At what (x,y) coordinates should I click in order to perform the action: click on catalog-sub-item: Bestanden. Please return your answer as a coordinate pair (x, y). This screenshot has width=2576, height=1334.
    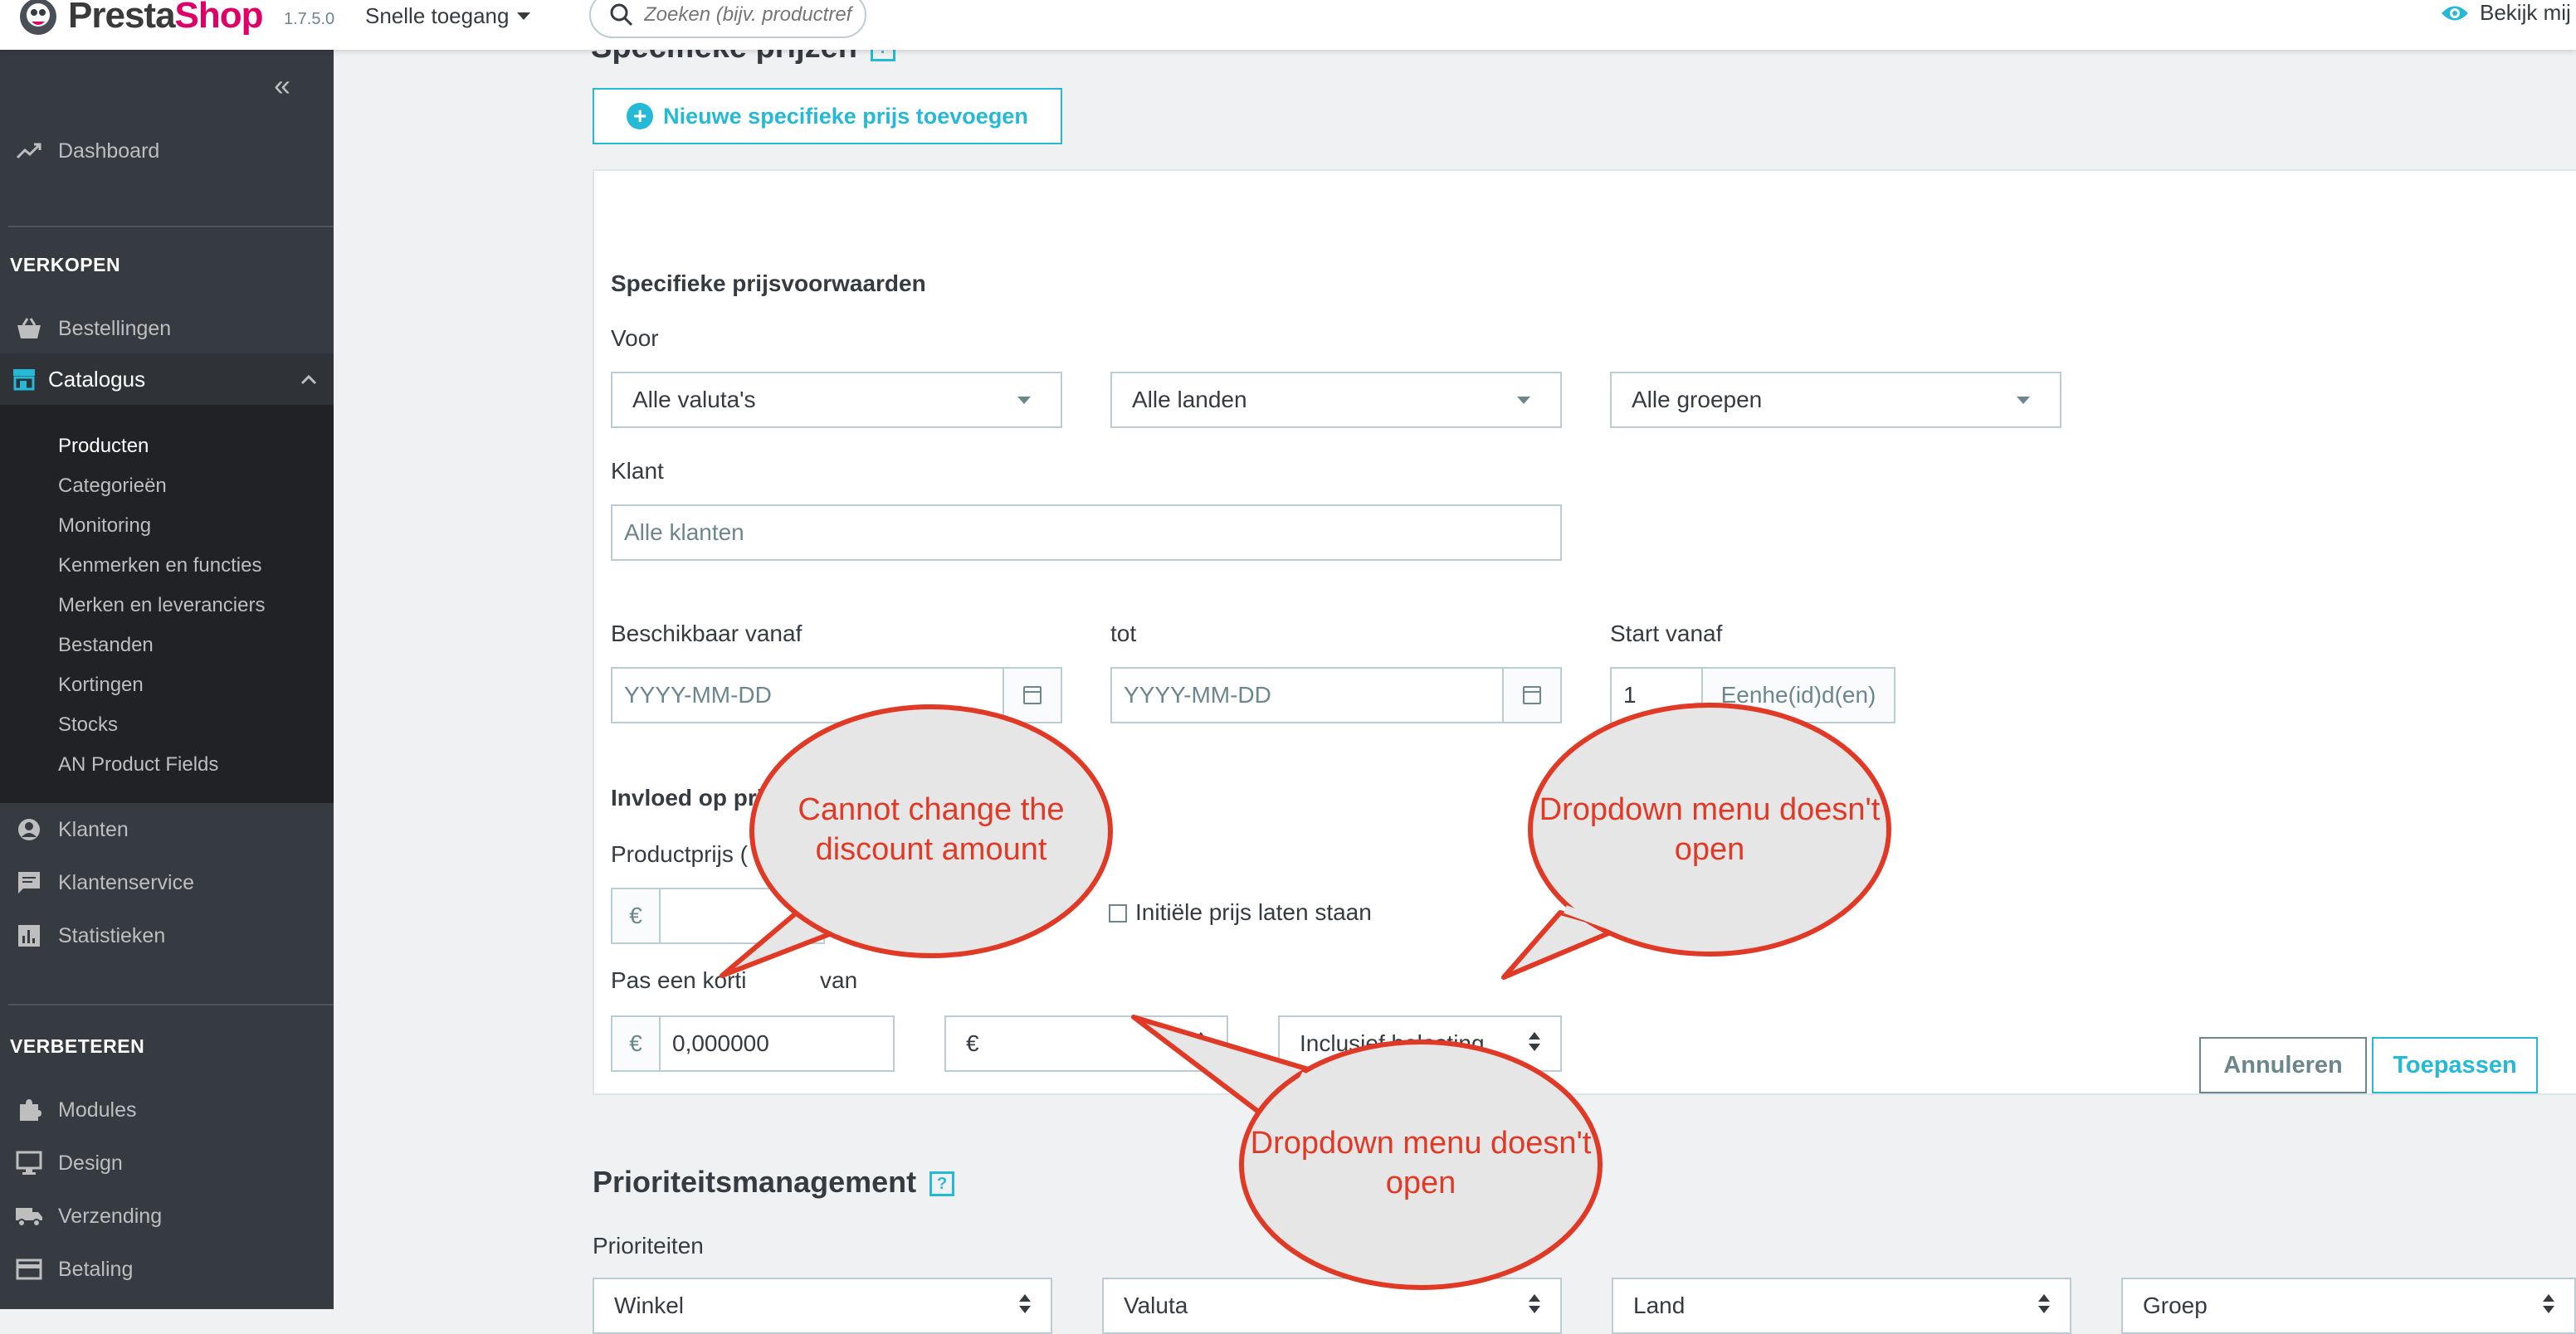
    Looking at the image, I should click on (106, 645).